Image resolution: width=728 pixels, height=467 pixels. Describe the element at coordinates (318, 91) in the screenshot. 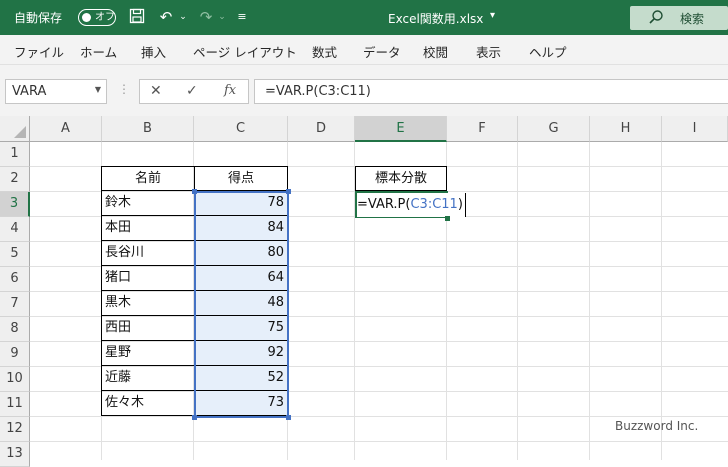

I see `formula-text: =VAR.P(C3:C11)` at that location.